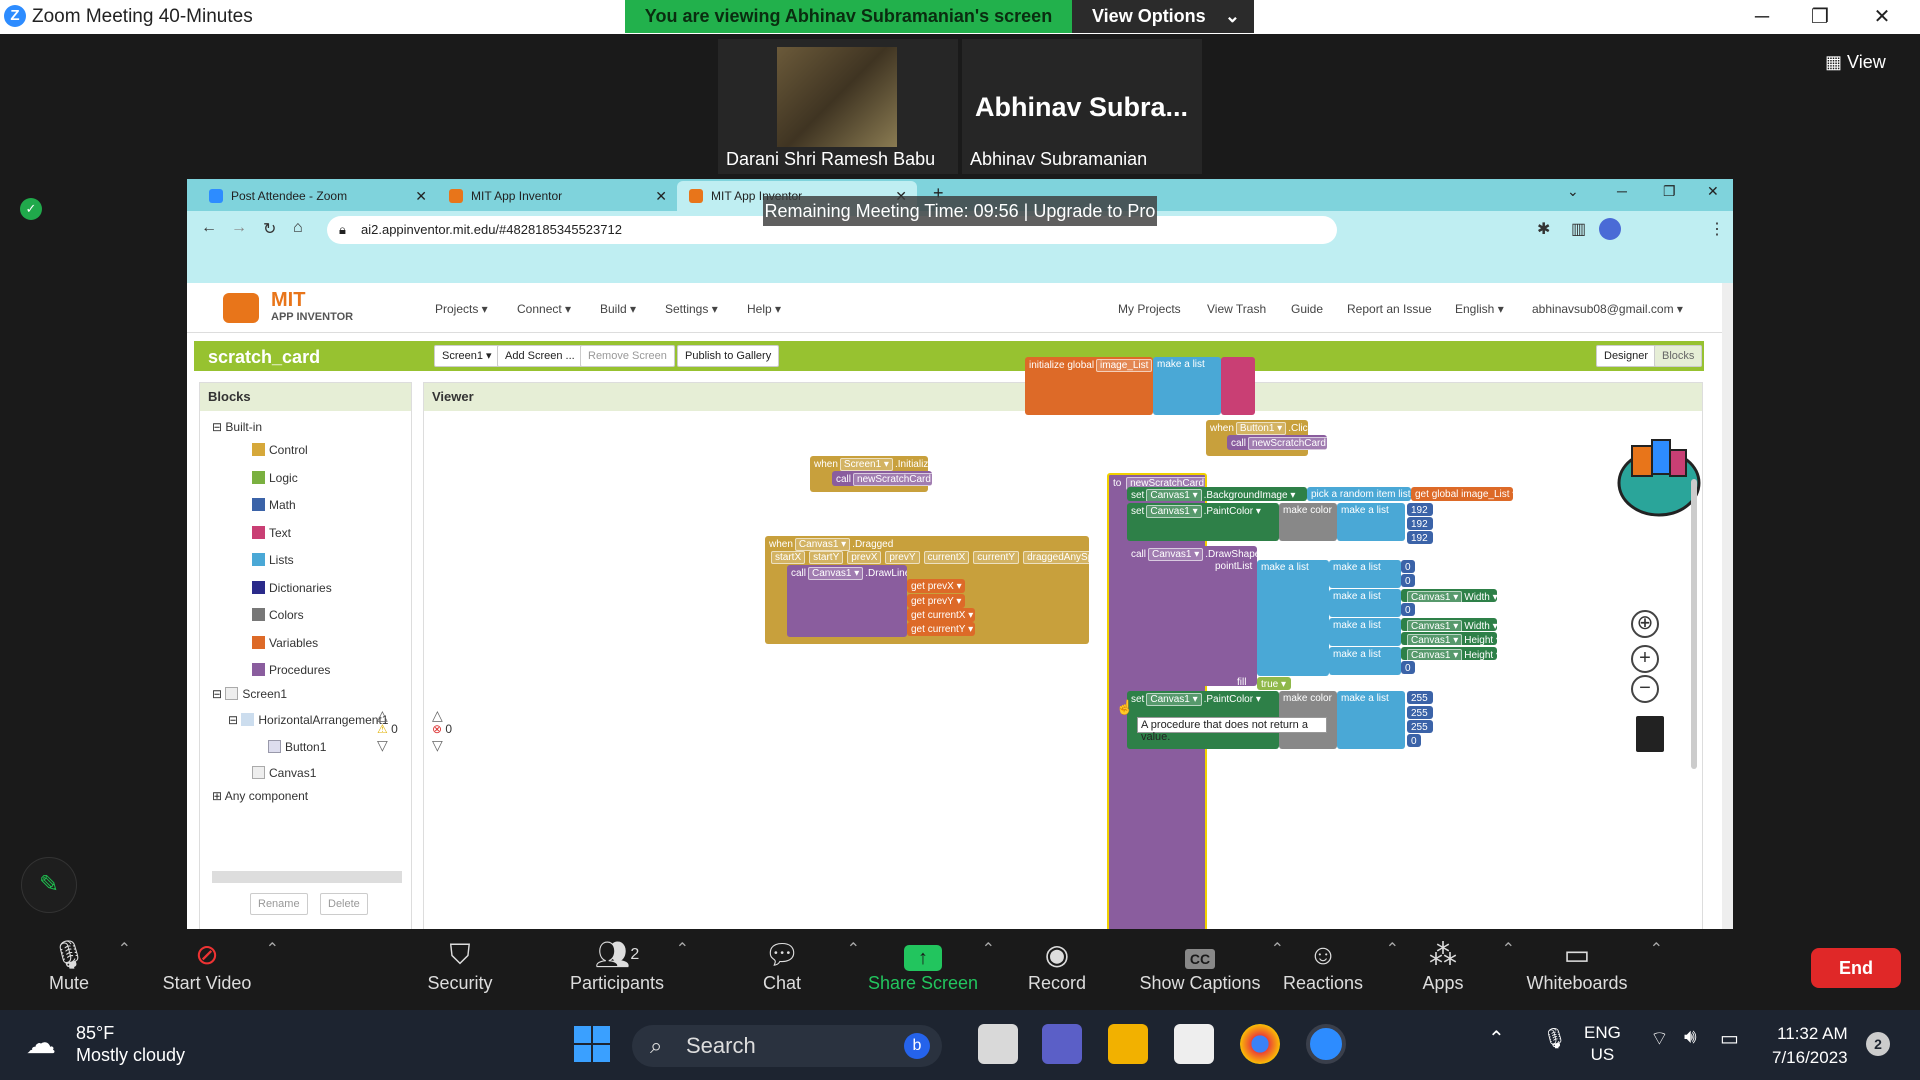 This screenshot has height=1080, width=1920. What do you see at coordinates (1626, 356) in the screenshot?
I see `designer-button: Designer` at bounding box center [1626, 356].